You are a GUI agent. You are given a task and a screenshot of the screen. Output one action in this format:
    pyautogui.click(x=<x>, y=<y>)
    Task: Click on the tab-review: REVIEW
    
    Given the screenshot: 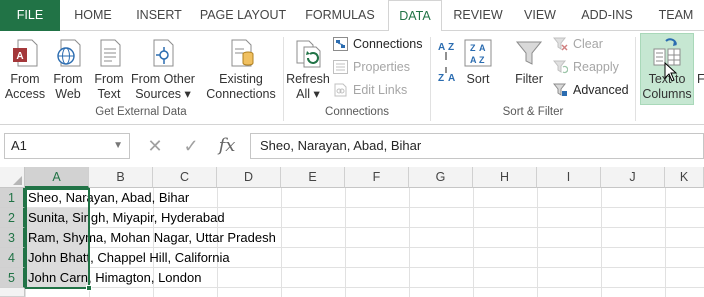 What is the action you would take?
    pyautogui.click(x=478, y=15)
    